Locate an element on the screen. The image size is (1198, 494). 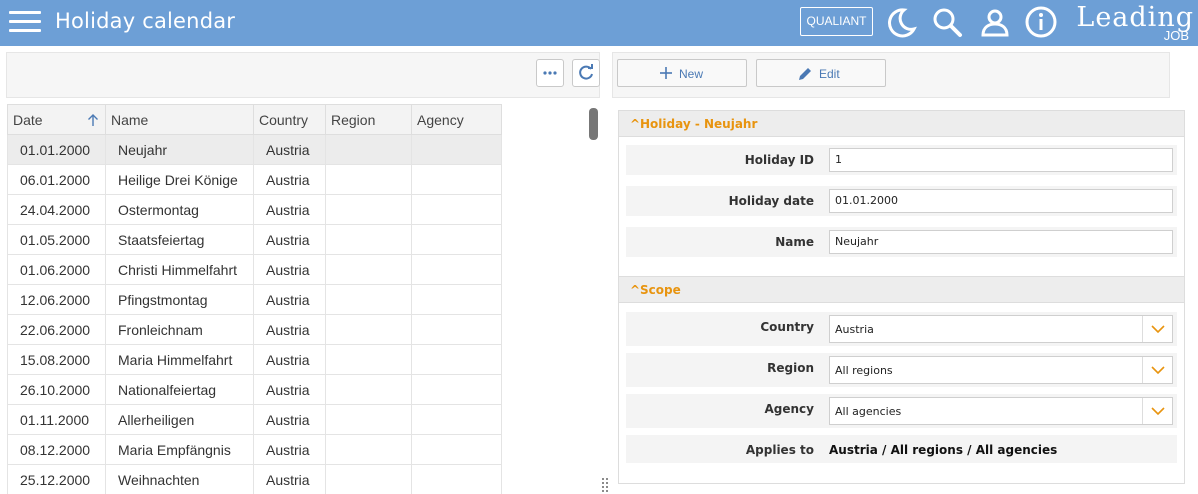
table-row: 15.08.2000 Maria Himmelfahrt Austria is located at coordinates (254, 359).